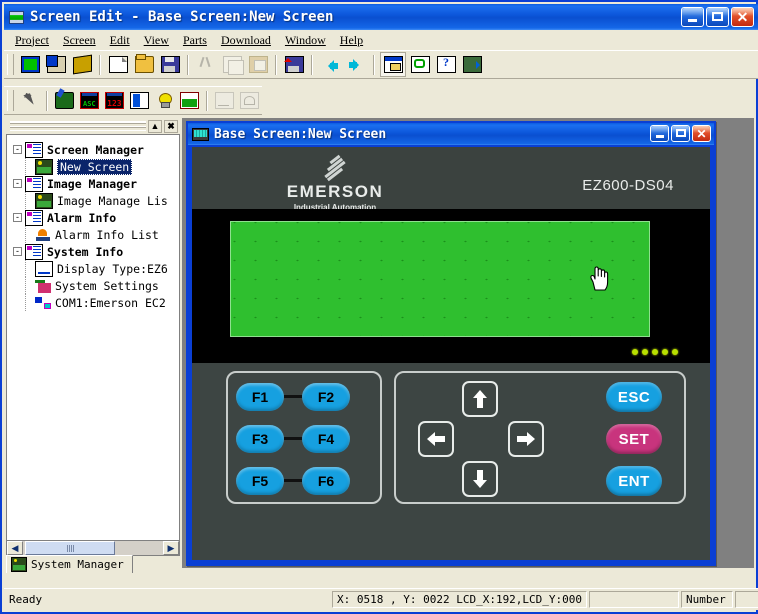 The height and width of the screenshot is (614, 758). I want to click on title-bar: Screen Edit - Base Screen:New Screen ✕, so click(381, 17).